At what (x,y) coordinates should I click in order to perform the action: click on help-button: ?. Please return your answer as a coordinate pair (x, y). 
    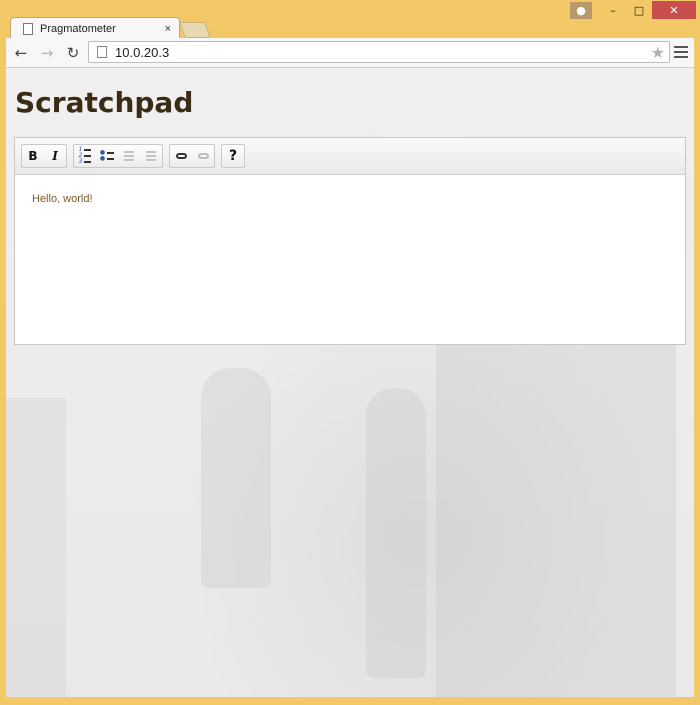
    Looking at the image, I should click on (233, 156).